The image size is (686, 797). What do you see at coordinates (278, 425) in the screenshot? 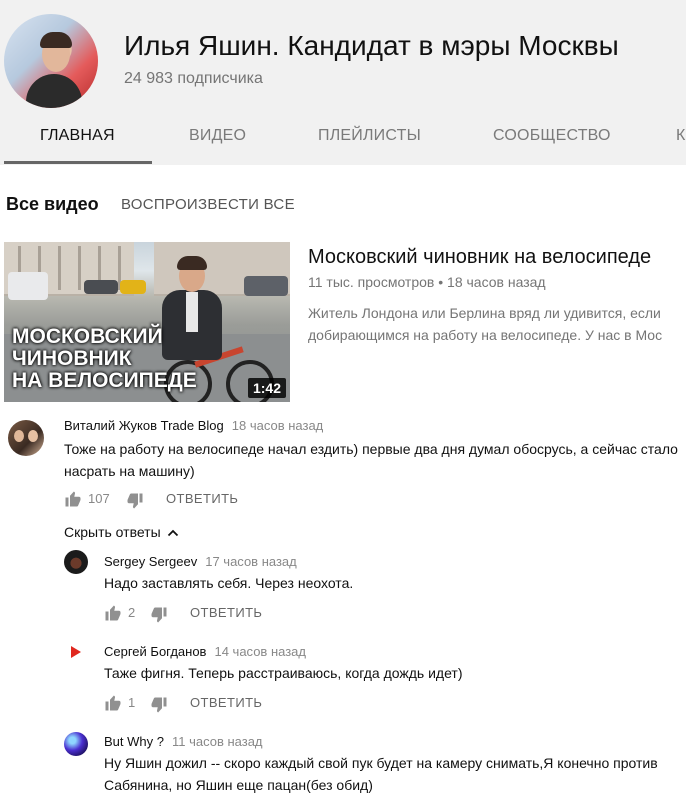
I see `comment-time: 18 часов назад` at bounding box center [278, 425].